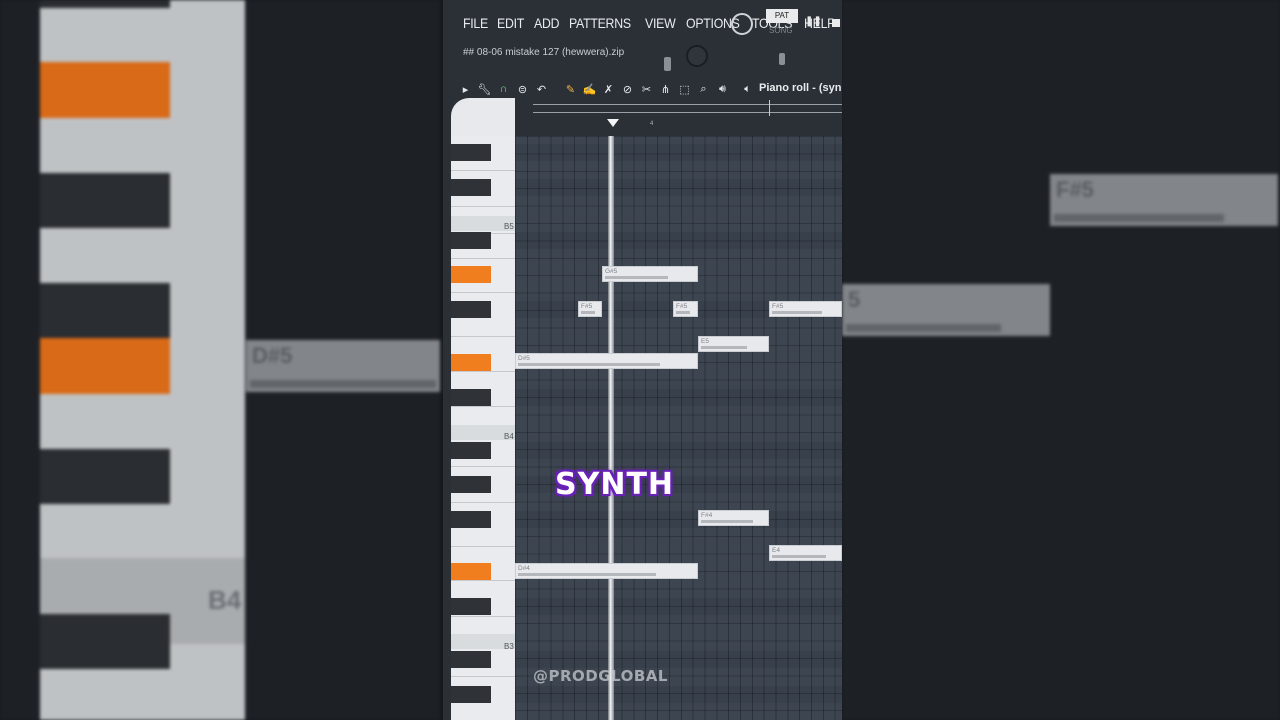  I want to click on speaker-icon: 🔈︎, so click(747, 89).